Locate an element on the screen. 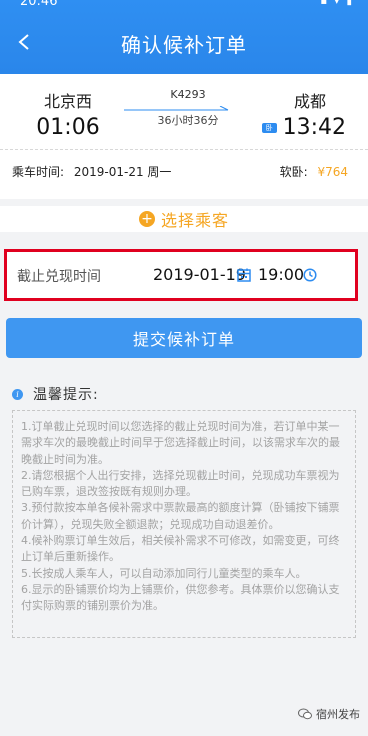 This screenshot has width=368, height=736. select-passenger-label: 选择乘客 is located at coordinates (194, 220).